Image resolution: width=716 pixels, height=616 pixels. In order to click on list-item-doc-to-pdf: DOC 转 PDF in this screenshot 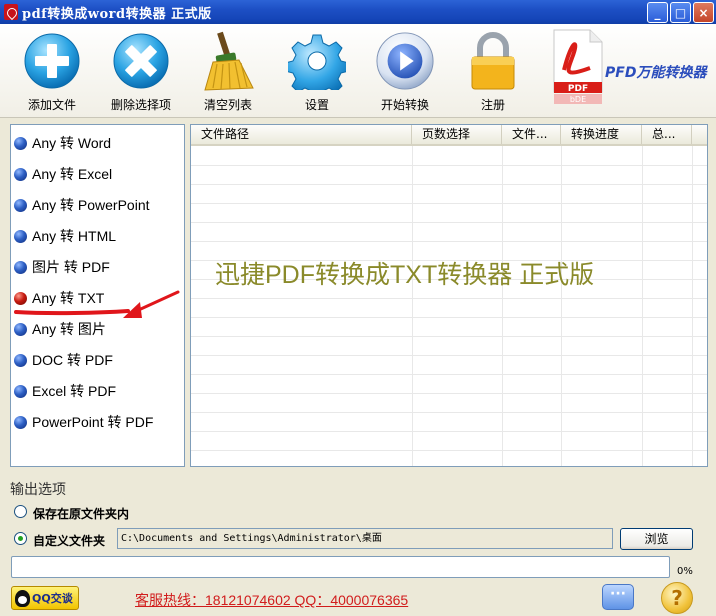, I will do `click(63, 360)`.